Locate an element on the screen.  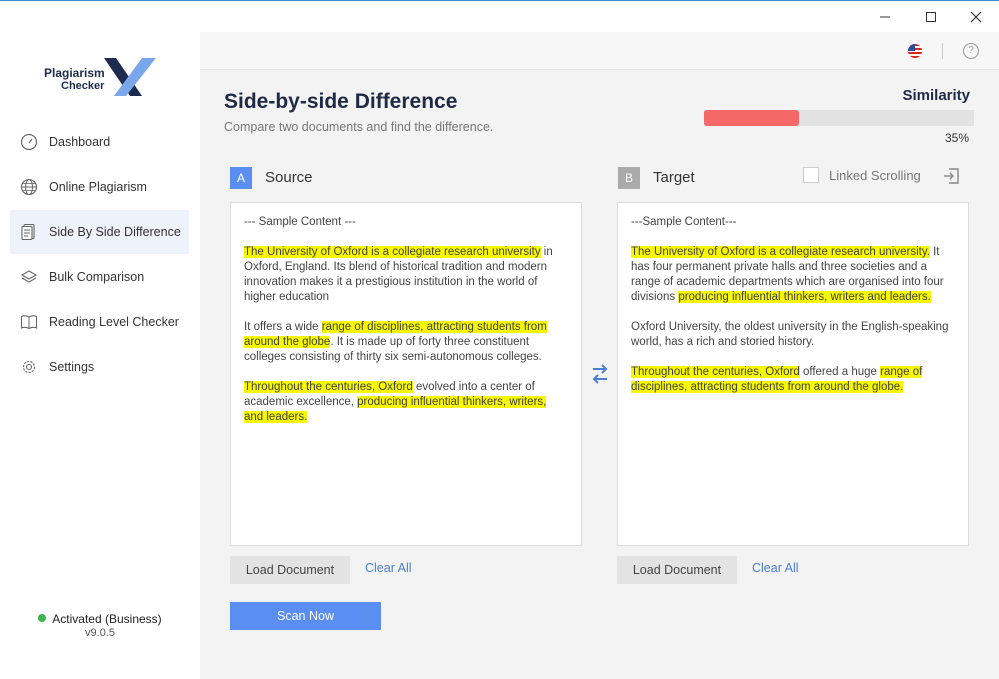
linked-scrolling-label: Linked Scrolling is located at coordinates (875, 175).